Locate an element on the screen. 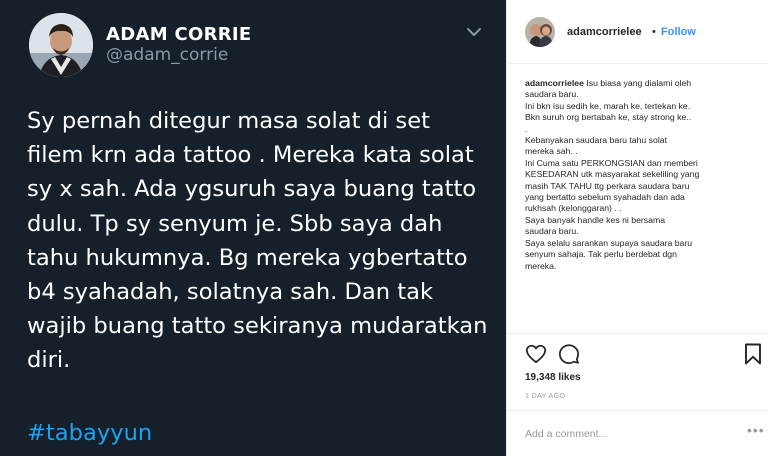 This screenshot has width=768, height=456. divider is located at coordinates (637, 333).